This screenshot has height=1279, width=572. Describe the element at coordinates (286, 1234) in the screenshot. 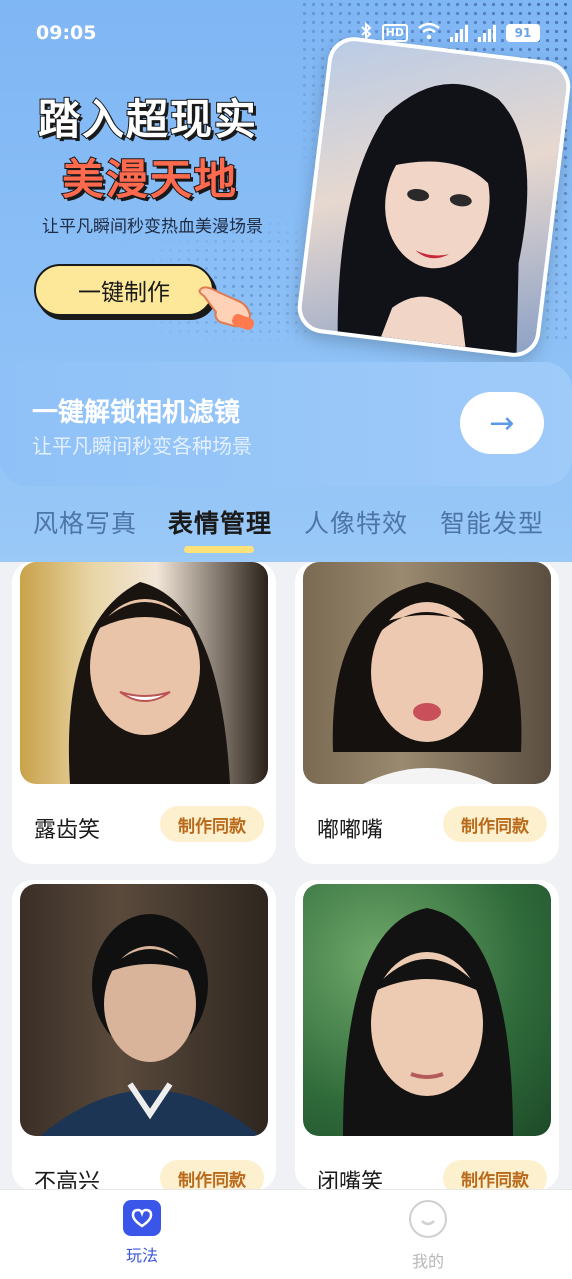

I see `bottom-nav: 玩法 我的` at that location.